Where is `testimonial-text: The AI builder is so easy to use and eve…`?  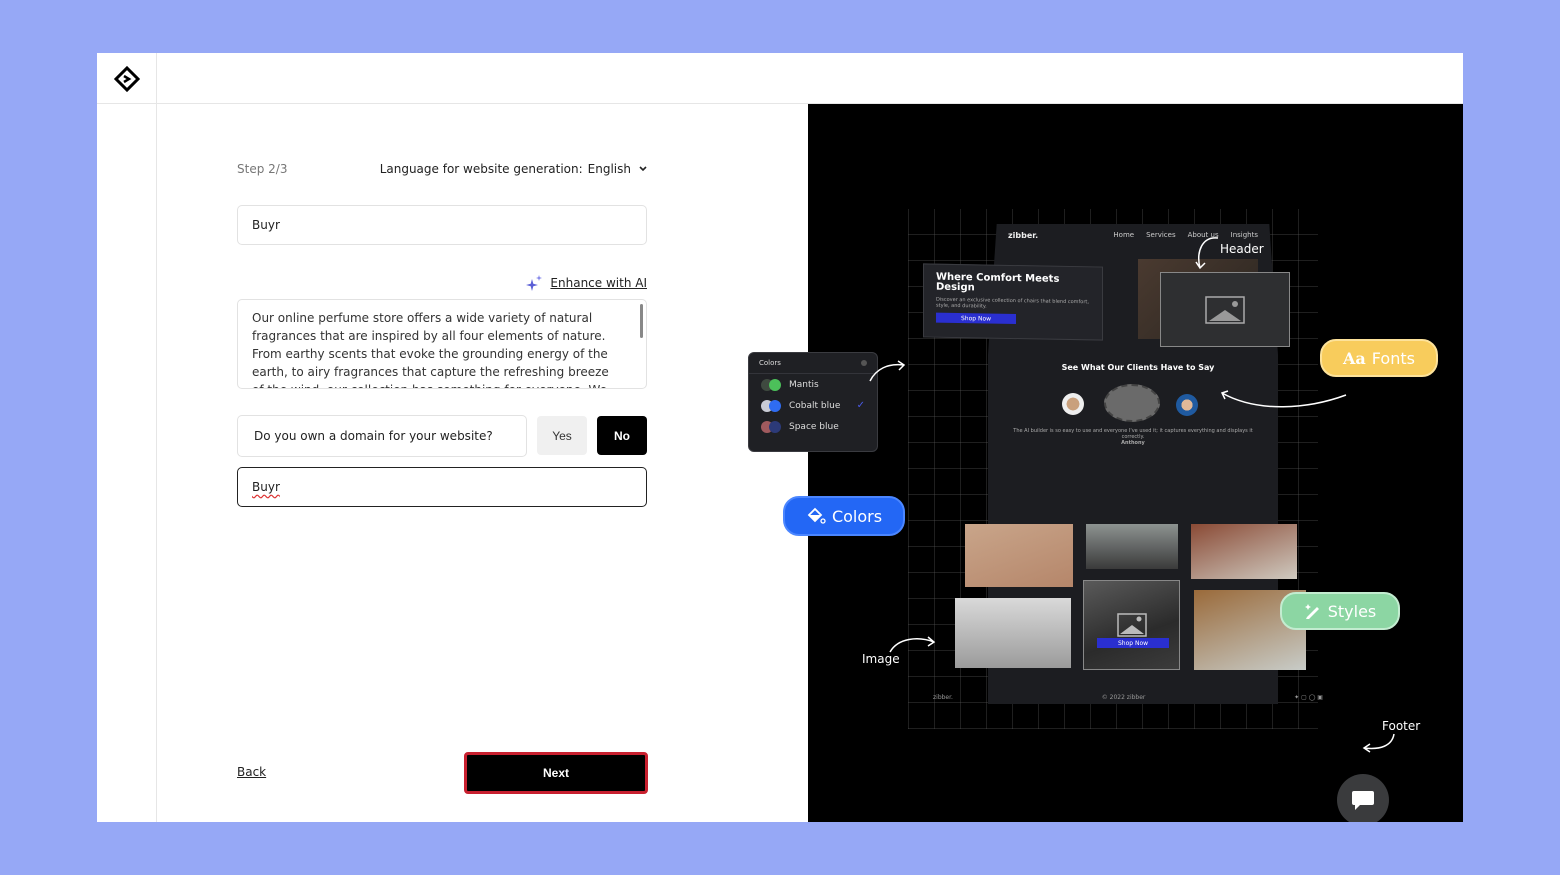 testimonial-text: The AI builder is so easy to use and eve… is located at coordinates (1133, 437).